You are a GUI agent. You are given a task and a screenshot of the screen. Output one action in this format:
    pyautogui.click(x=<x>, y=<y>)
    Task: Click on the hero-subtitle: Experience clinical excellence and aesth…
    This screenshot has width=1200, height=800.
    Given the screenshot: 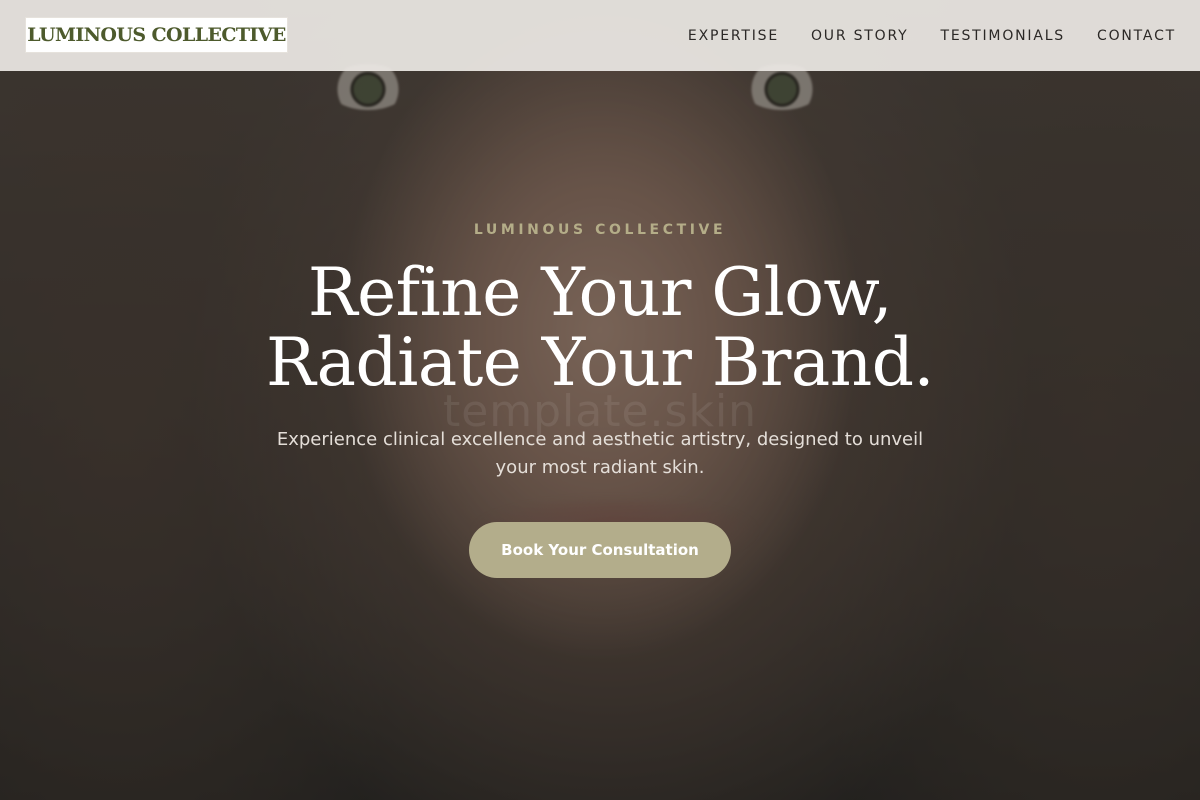 What is the action you would take?
    pyautogui.click(x=600, y=453)
    